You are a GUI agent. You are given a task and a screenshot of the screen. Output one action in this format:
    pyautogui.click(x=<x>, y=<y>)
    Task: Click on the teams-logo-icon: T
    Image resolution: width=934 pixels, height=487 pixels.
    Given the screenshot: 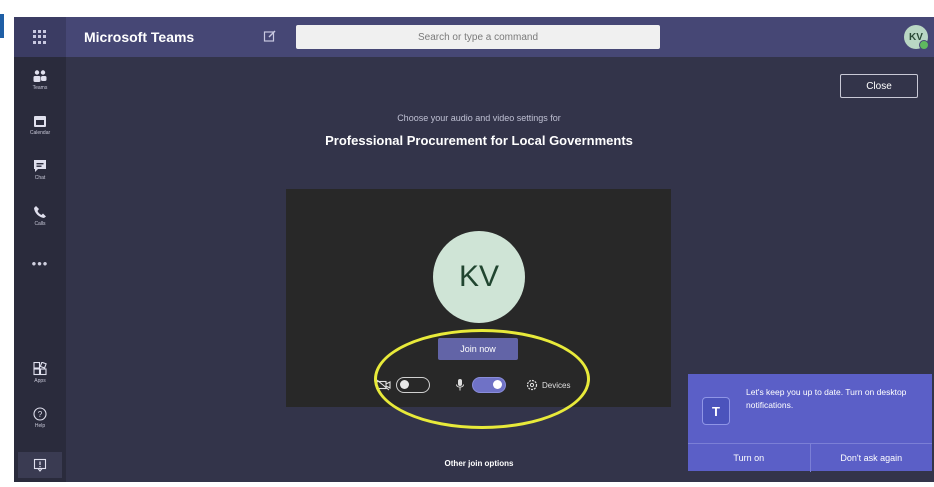 What is the action you would take?
    pyautogui.click(x=716, y=411)
    